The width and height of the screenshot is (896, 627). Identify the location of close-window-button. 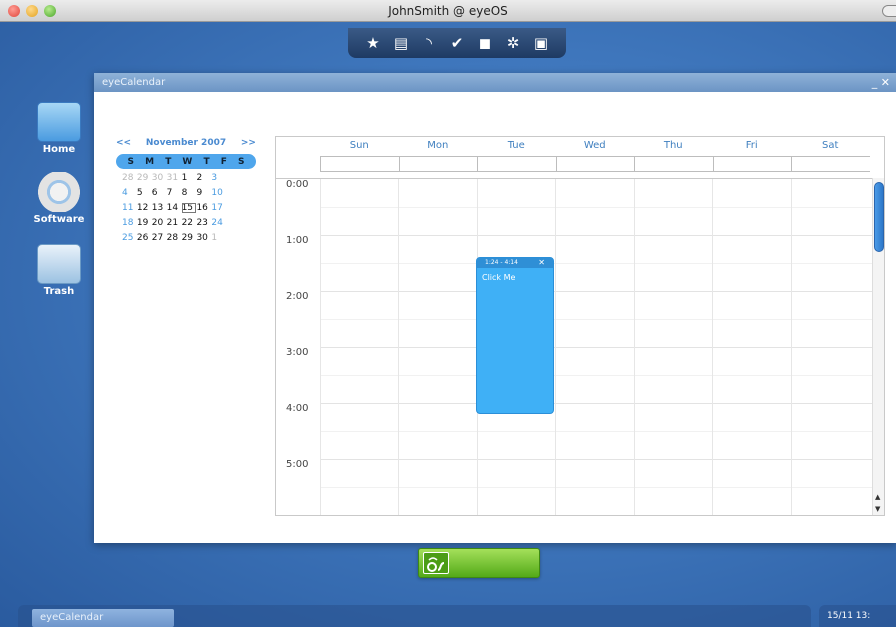
(14, 11).